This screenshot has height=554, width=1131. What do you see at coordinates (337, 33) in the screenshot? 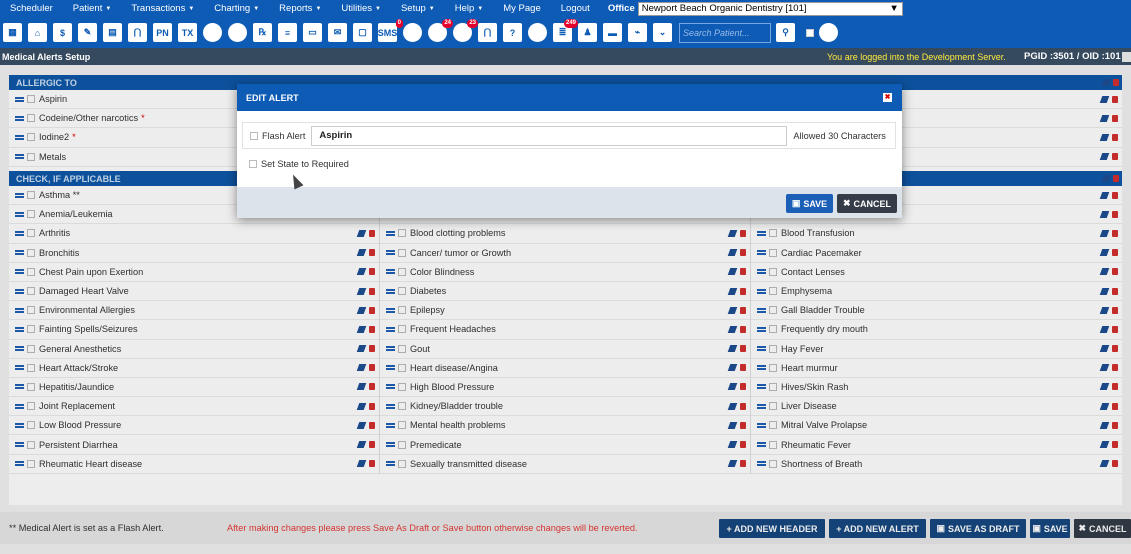
I see `mail-icon: ✉` at bounding box center [337, 33].